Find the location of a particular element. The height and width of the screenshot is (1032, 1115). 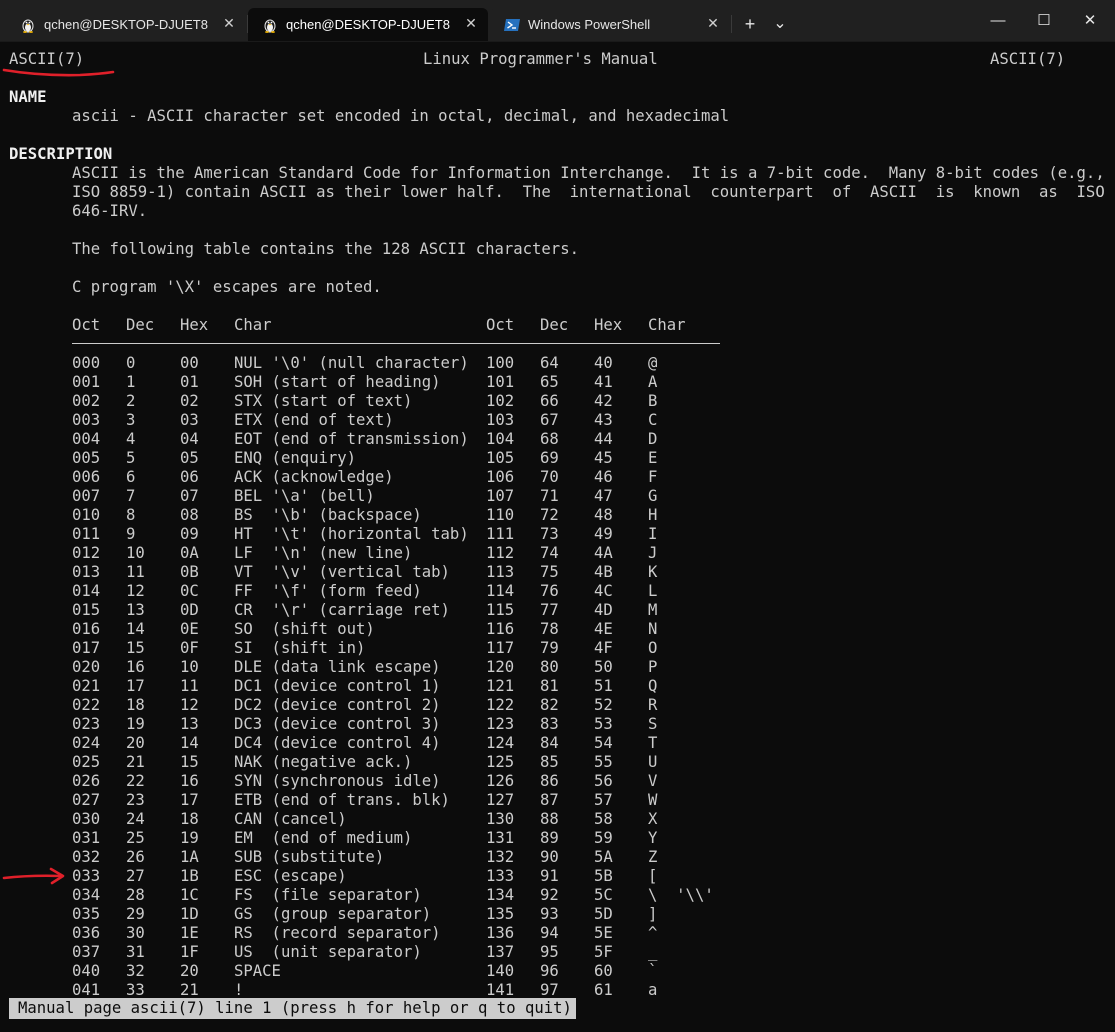

hex-cell: 0C is located at coordinates (189, 591).